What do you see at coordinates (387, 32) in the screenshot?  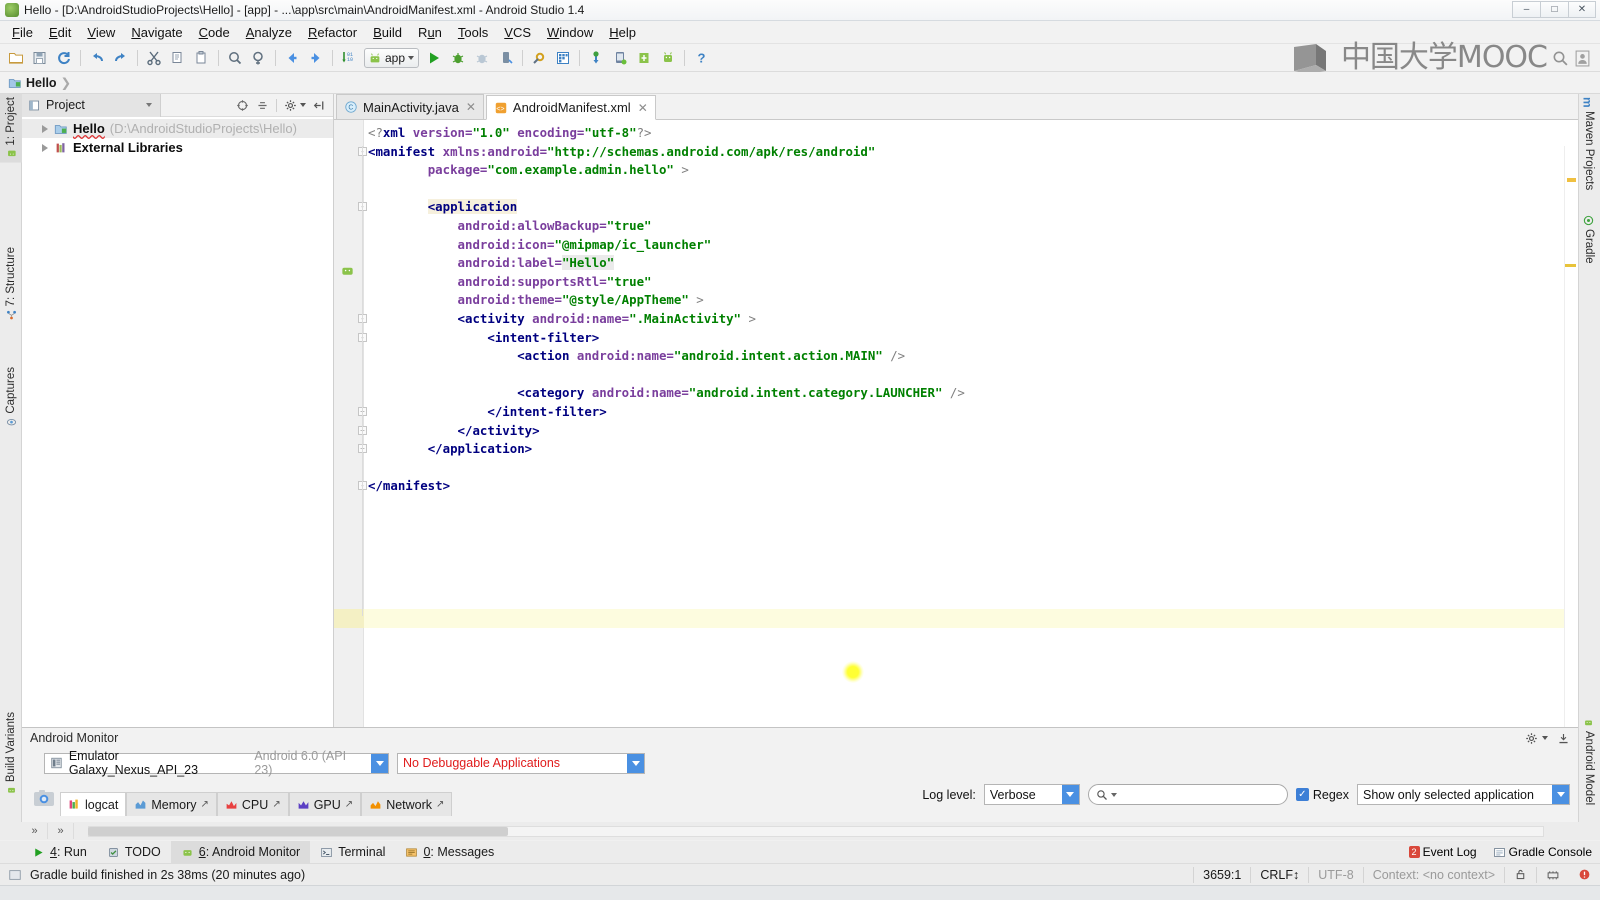 I see `menu-build: Build` at bounding box center [387, 32].